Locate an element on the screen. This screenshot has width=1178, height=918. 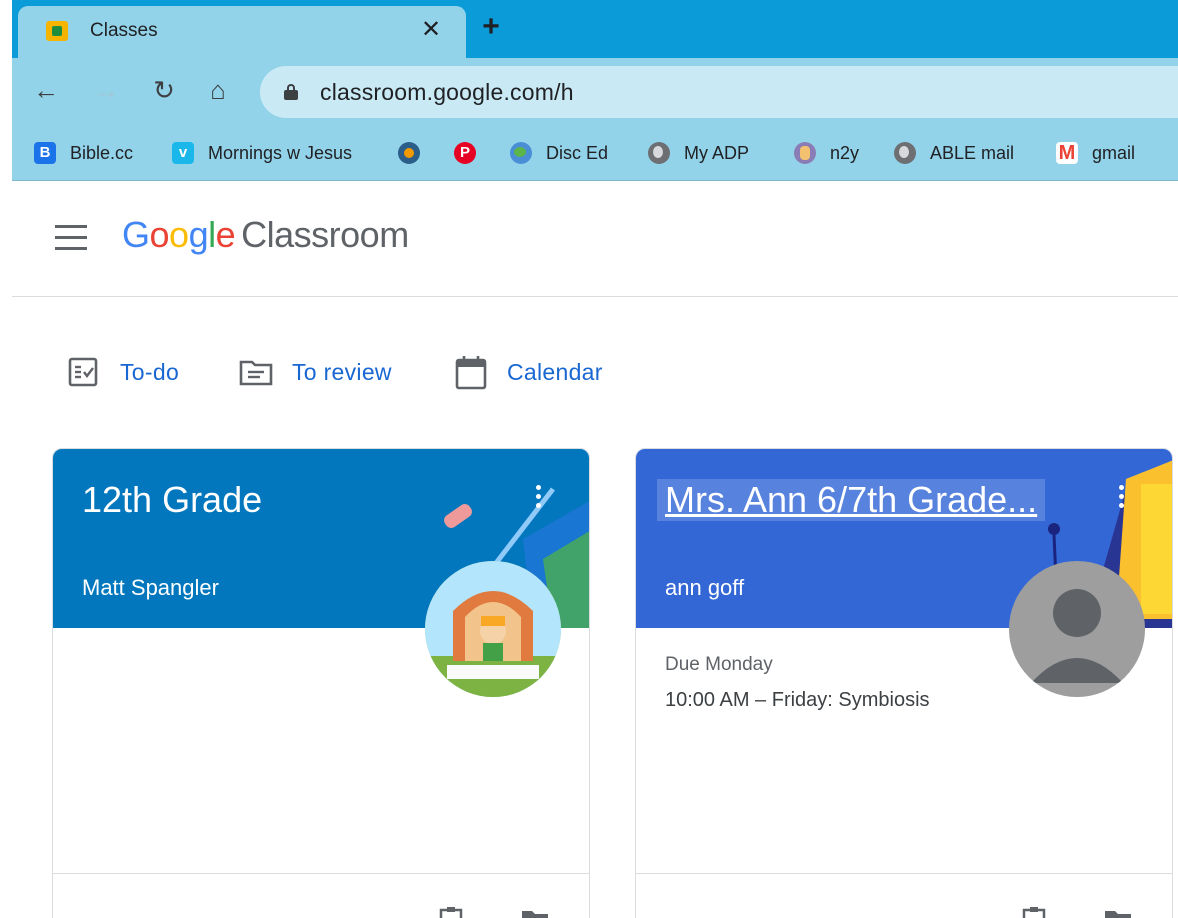
new-tab-button: + is located at coordinates (491, 27).